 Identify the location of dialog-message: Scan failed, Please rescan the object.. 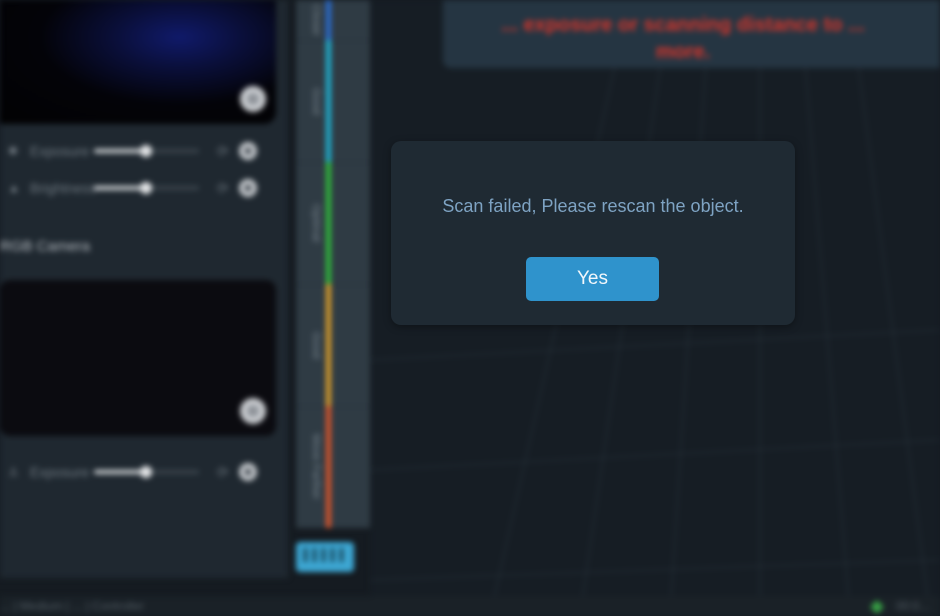
(593, 206).